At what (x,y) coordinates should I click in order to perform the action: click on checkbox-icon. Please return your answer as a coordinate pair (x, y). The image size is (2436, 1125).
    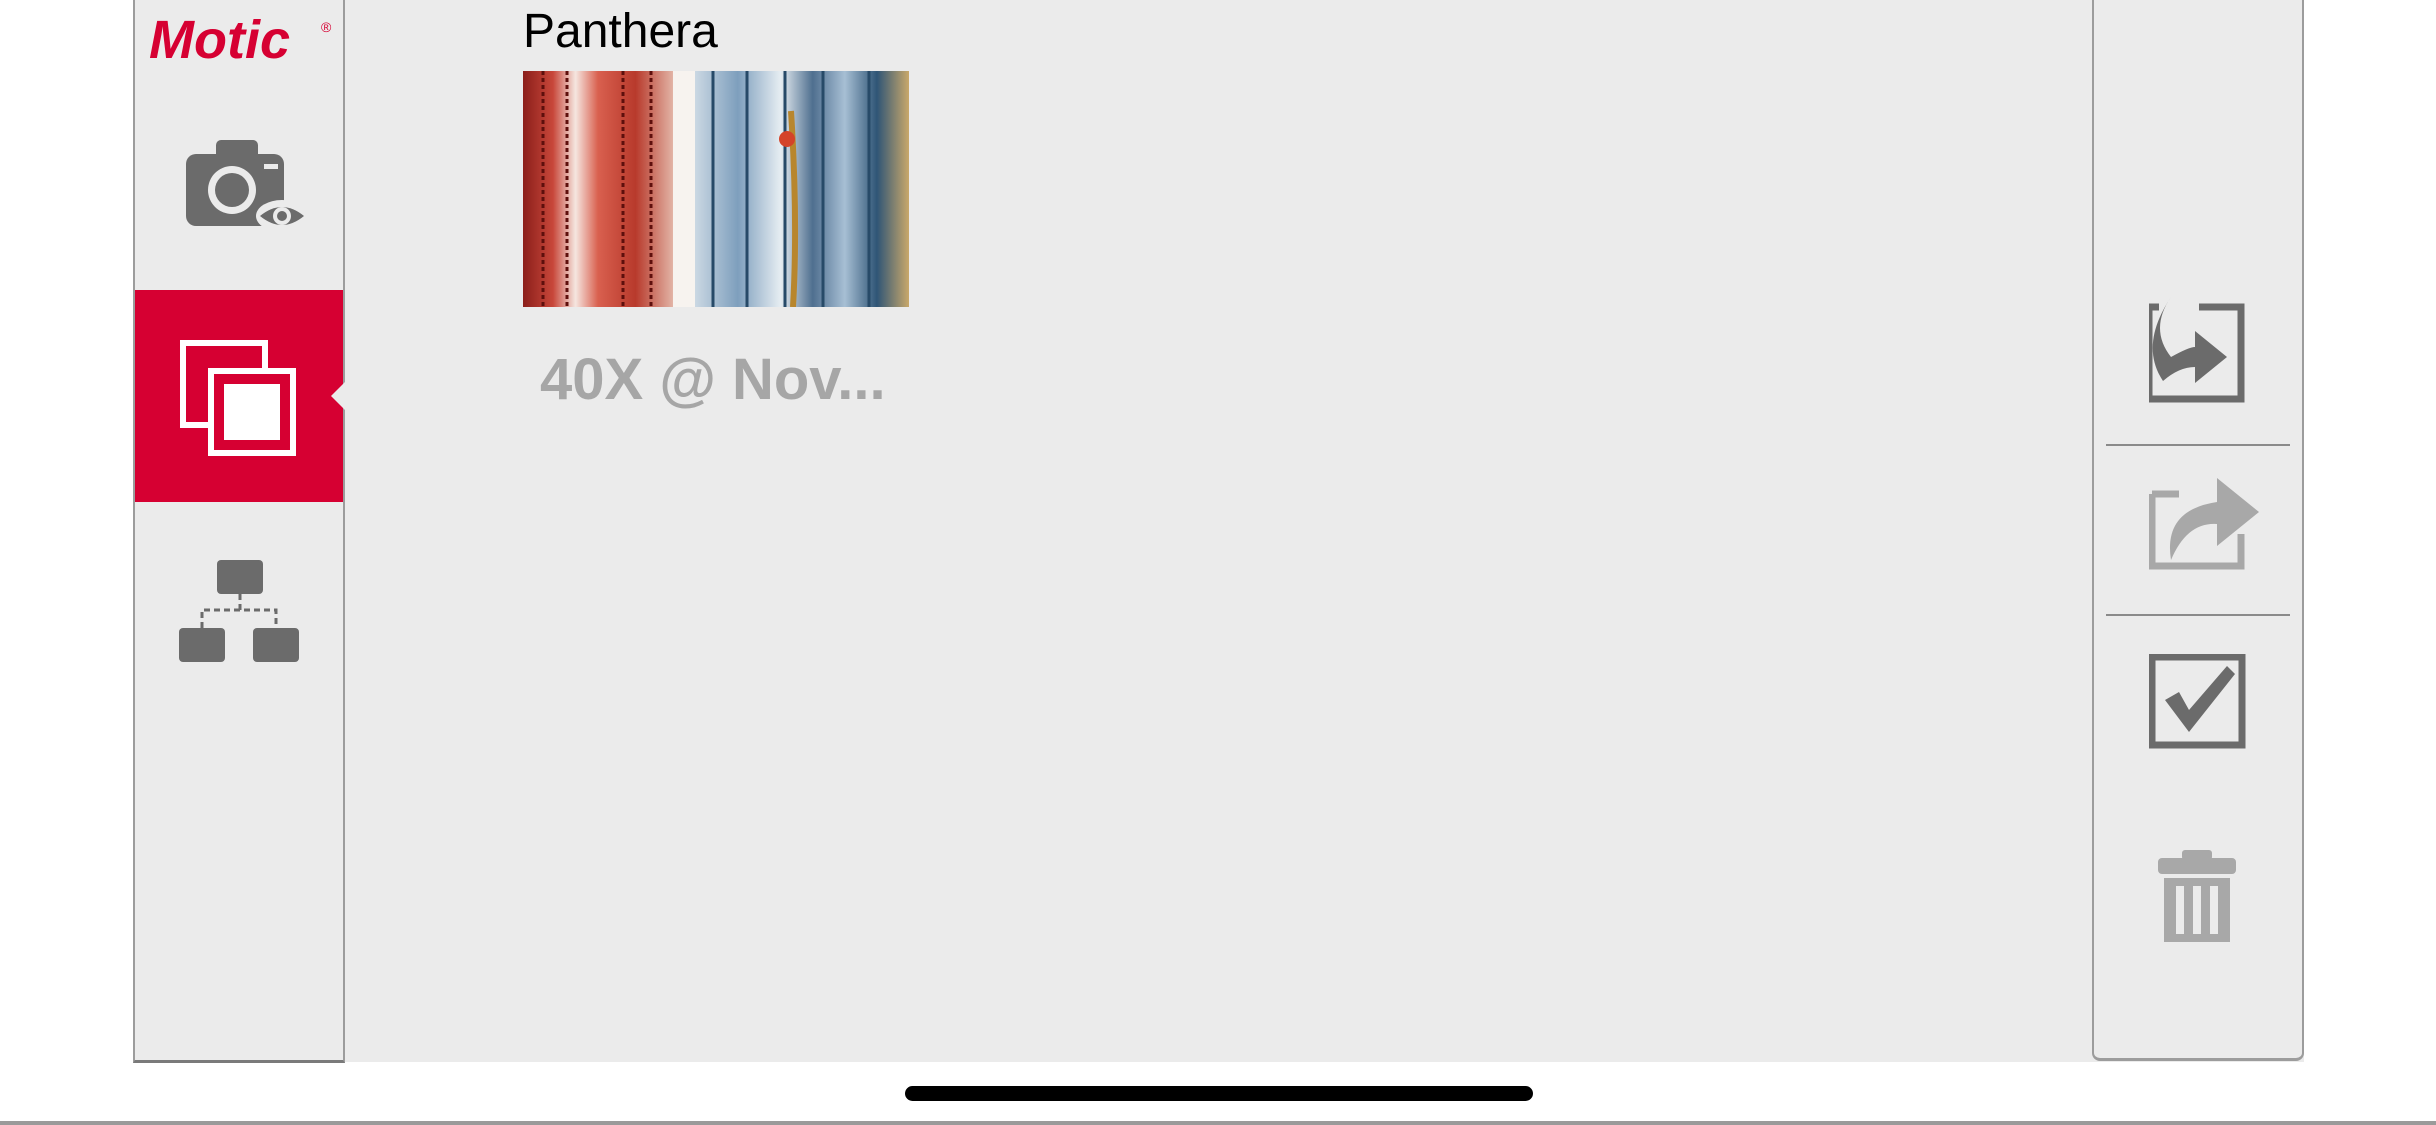
    Looking at the image, I should click on (2197, 701).